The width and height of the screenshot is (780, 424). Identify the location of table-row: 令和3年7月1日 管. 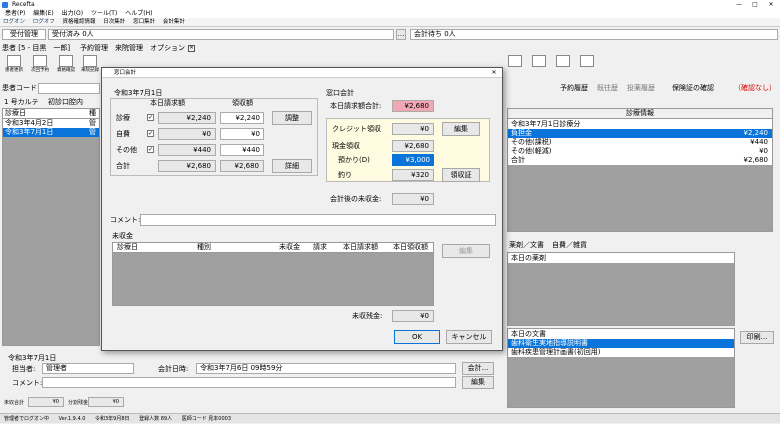
(51, 132).